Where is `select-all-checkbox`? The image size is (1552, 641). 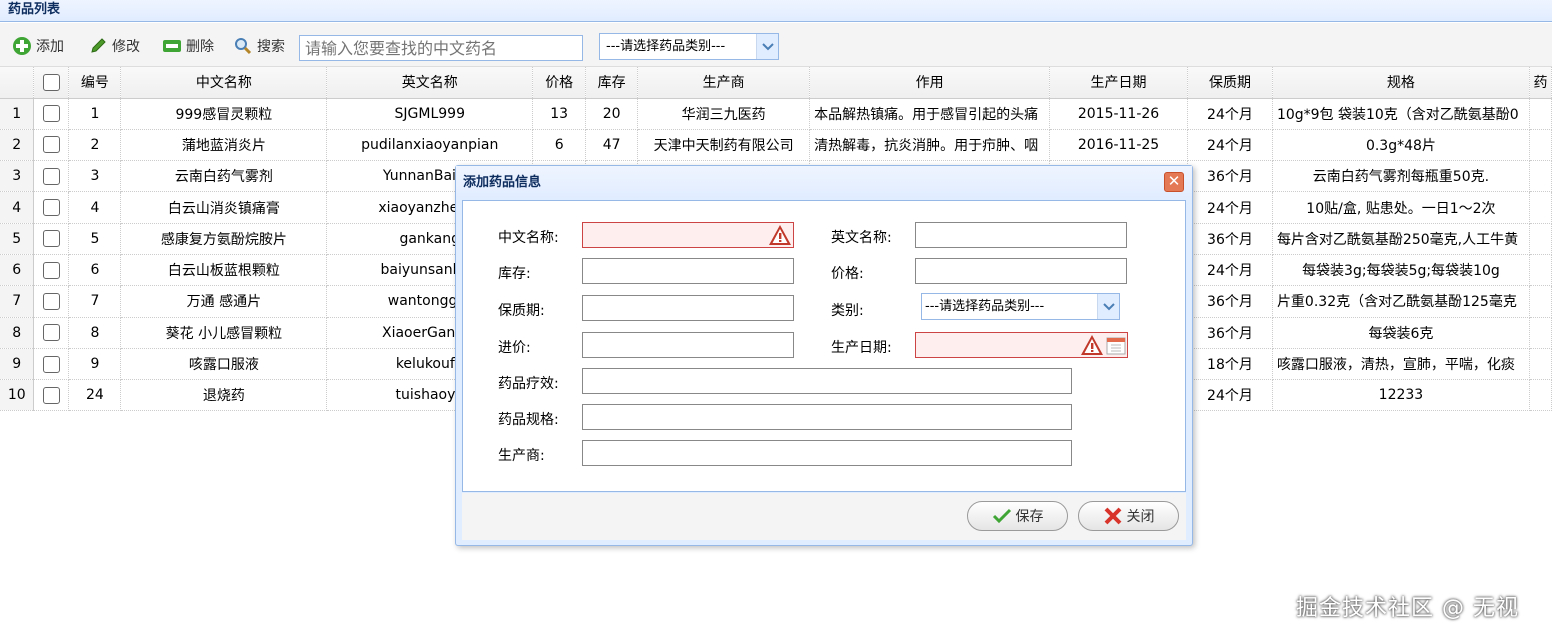
select-all-checkbox is located at coordinates (51, 83).